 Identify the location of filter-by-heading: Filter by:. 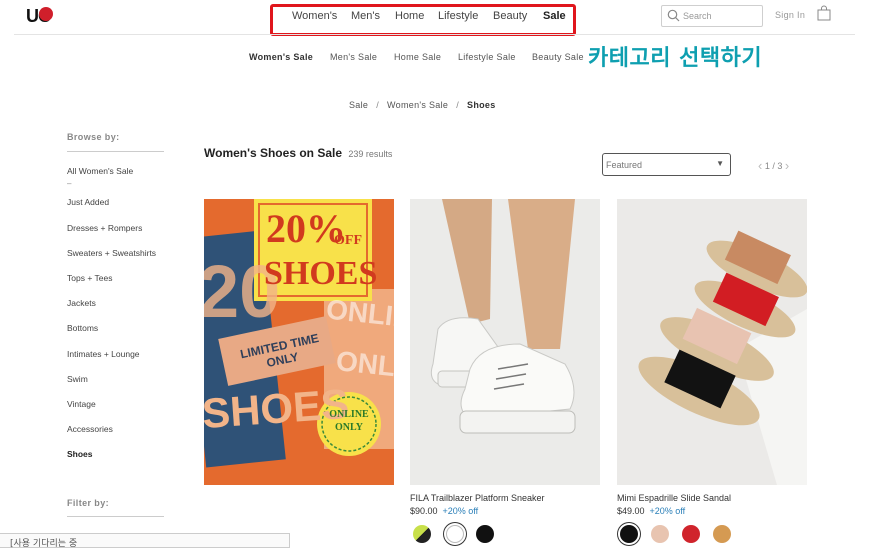
(88, 503).